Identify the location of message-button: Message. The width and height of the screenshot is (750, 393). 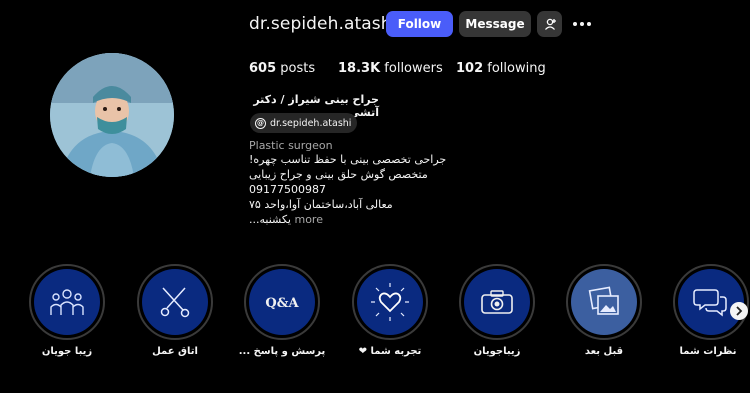
(495, 24).